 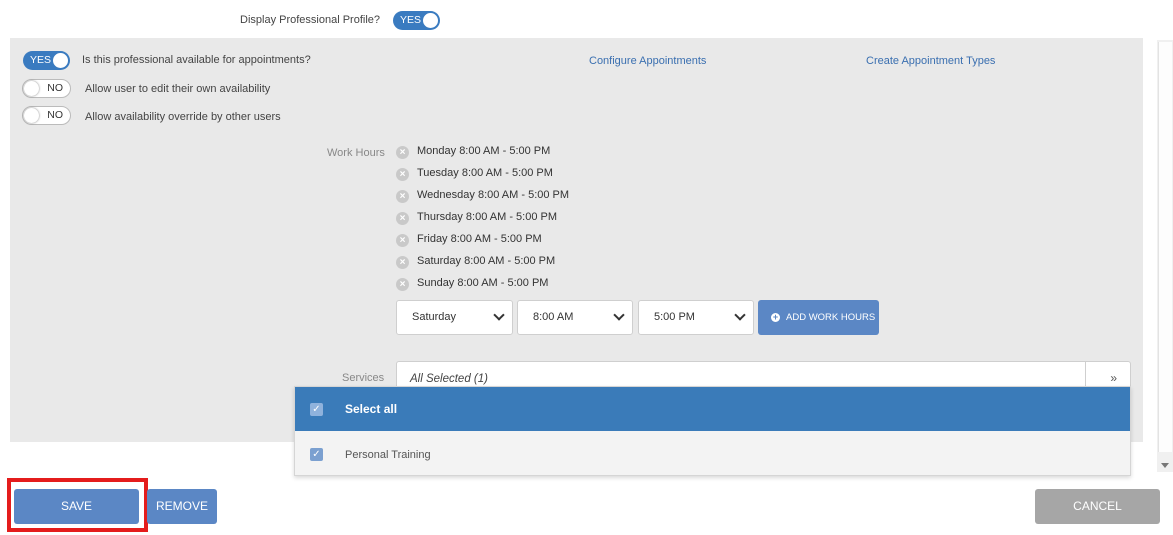 What do you see at coordinates (371, 409) in the screenshot?
I see `select-all-label: Select all` at bounding box center [371, 409].